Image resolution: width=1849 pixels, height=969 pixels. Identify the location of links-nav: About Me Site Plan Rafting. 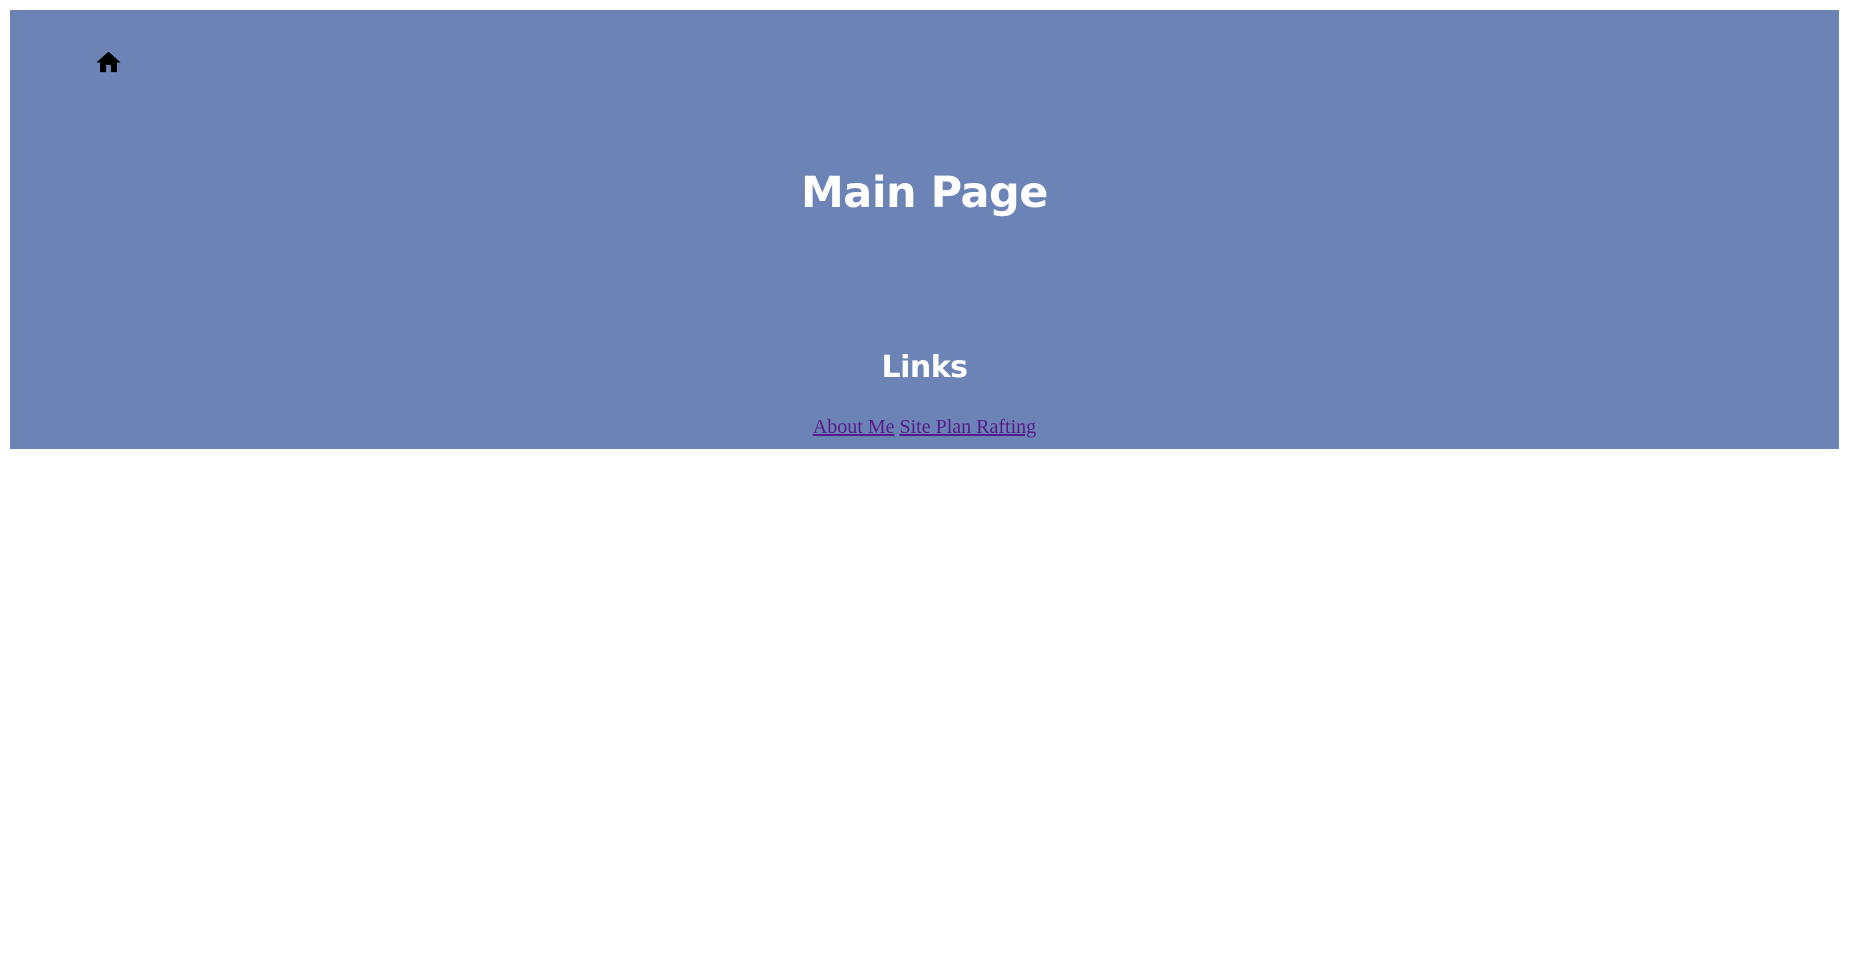
(924, 427).